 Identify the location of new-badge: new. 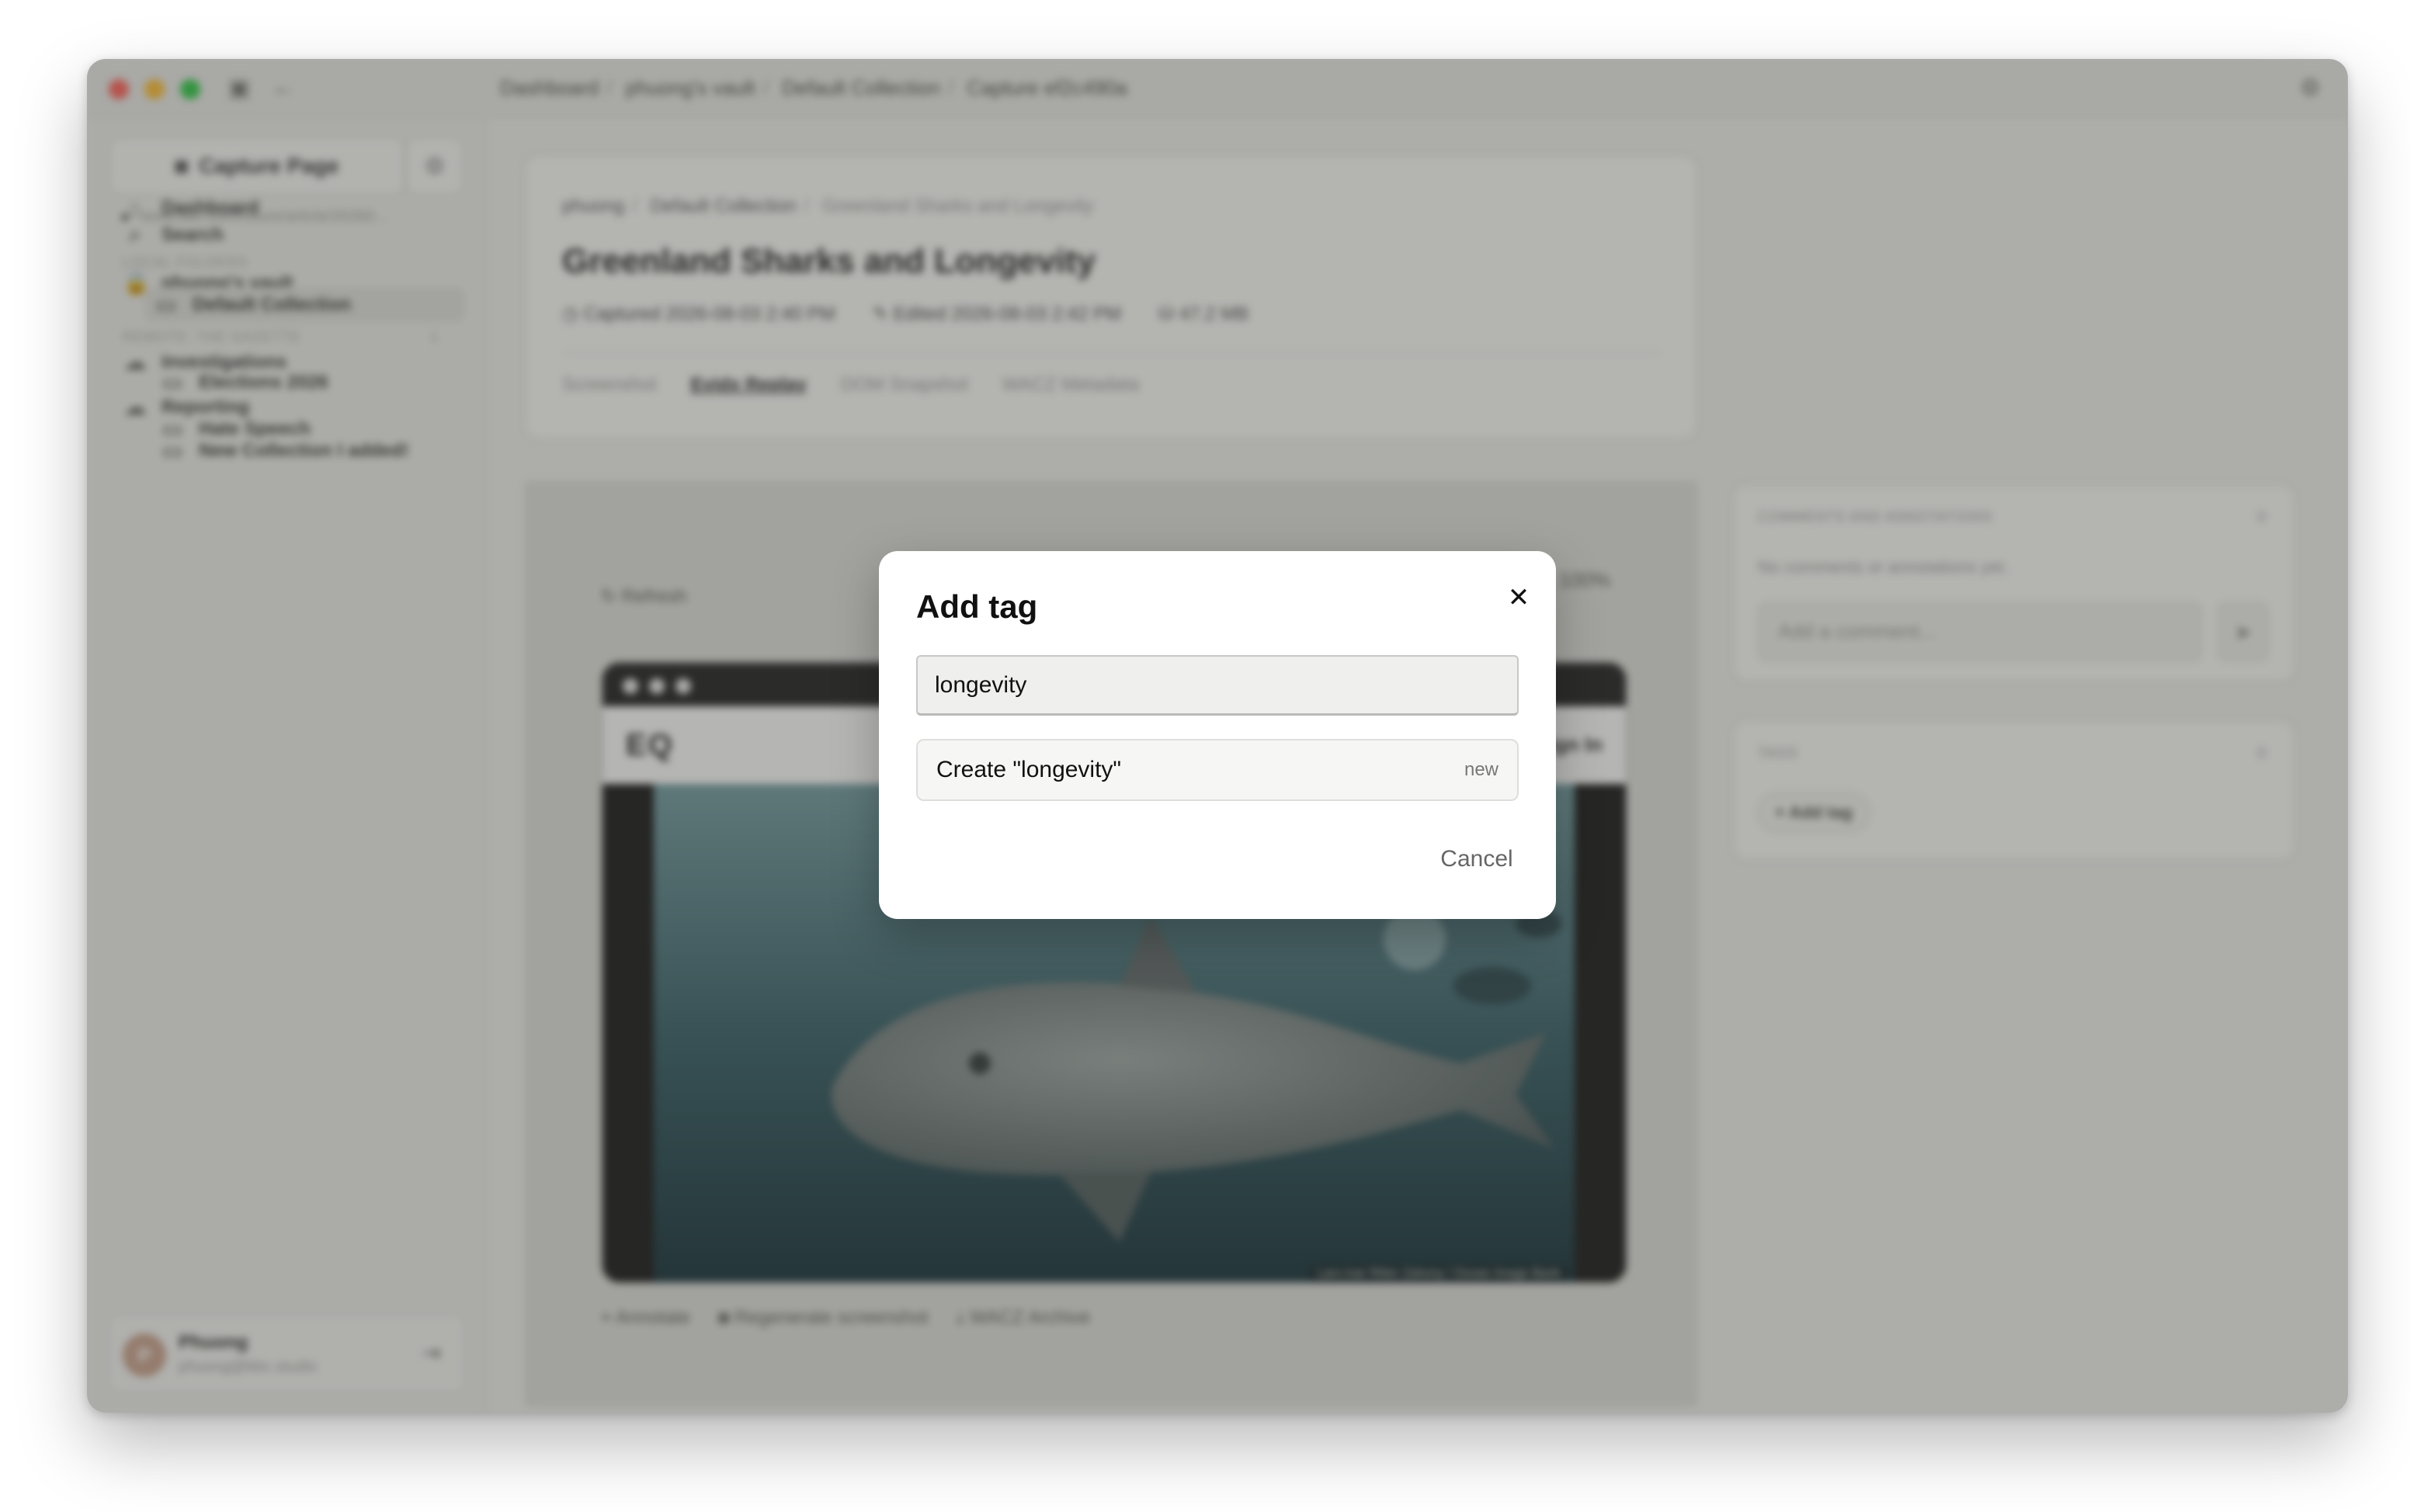
(1481, 769).